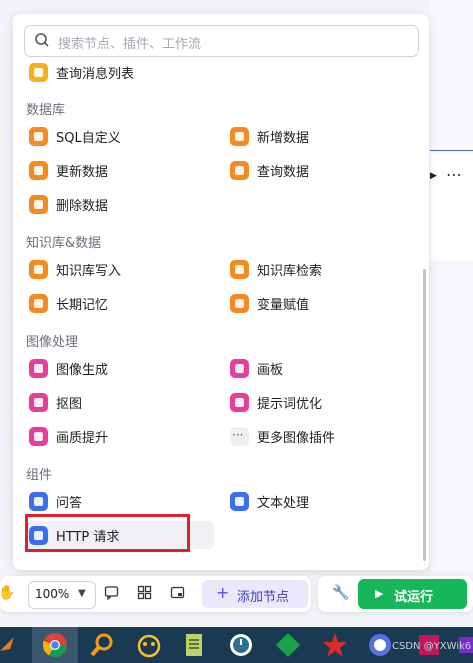  I want to click on node-item-prompt-opt: 提示词优化, so click(322, 402).